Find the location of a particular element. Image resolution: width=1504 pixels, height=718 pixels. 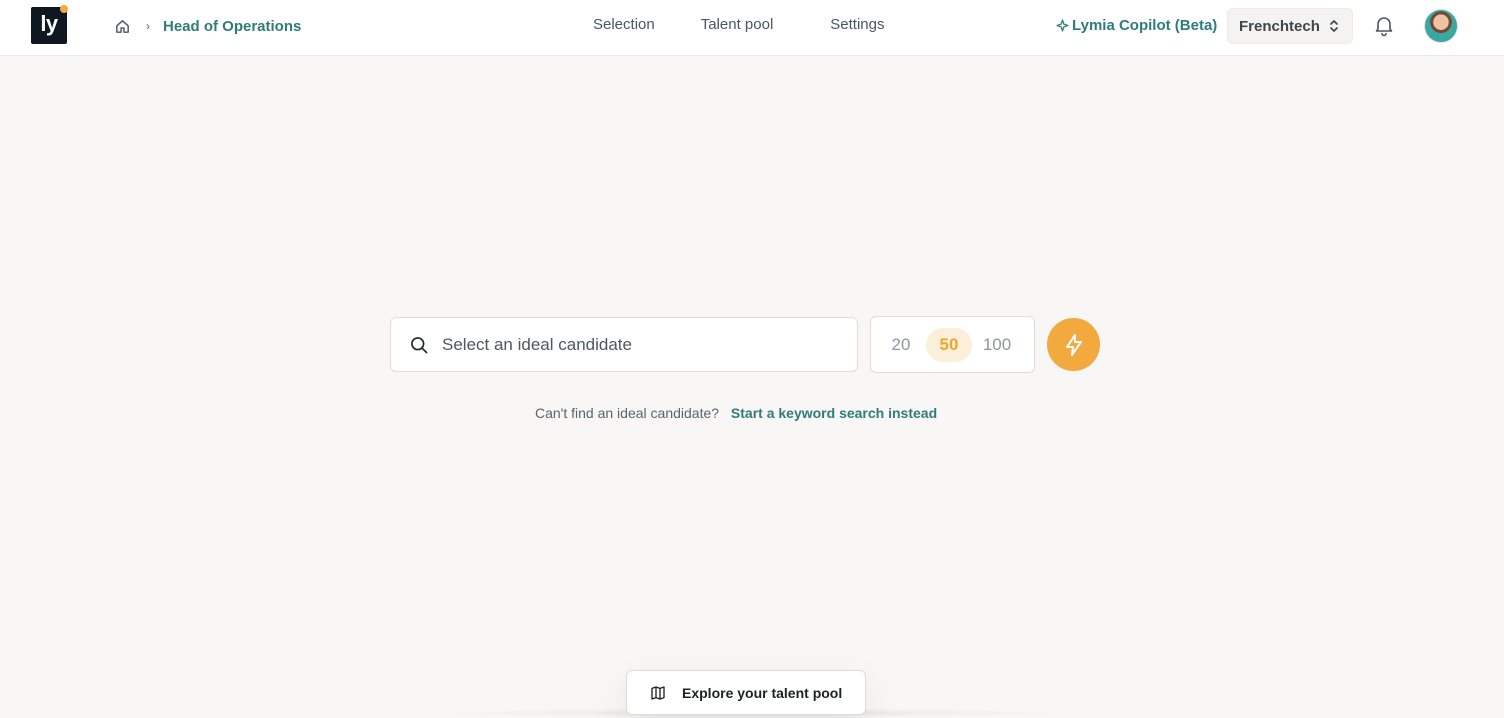

nav-settings: Settings is located at coordinates (857, 24).